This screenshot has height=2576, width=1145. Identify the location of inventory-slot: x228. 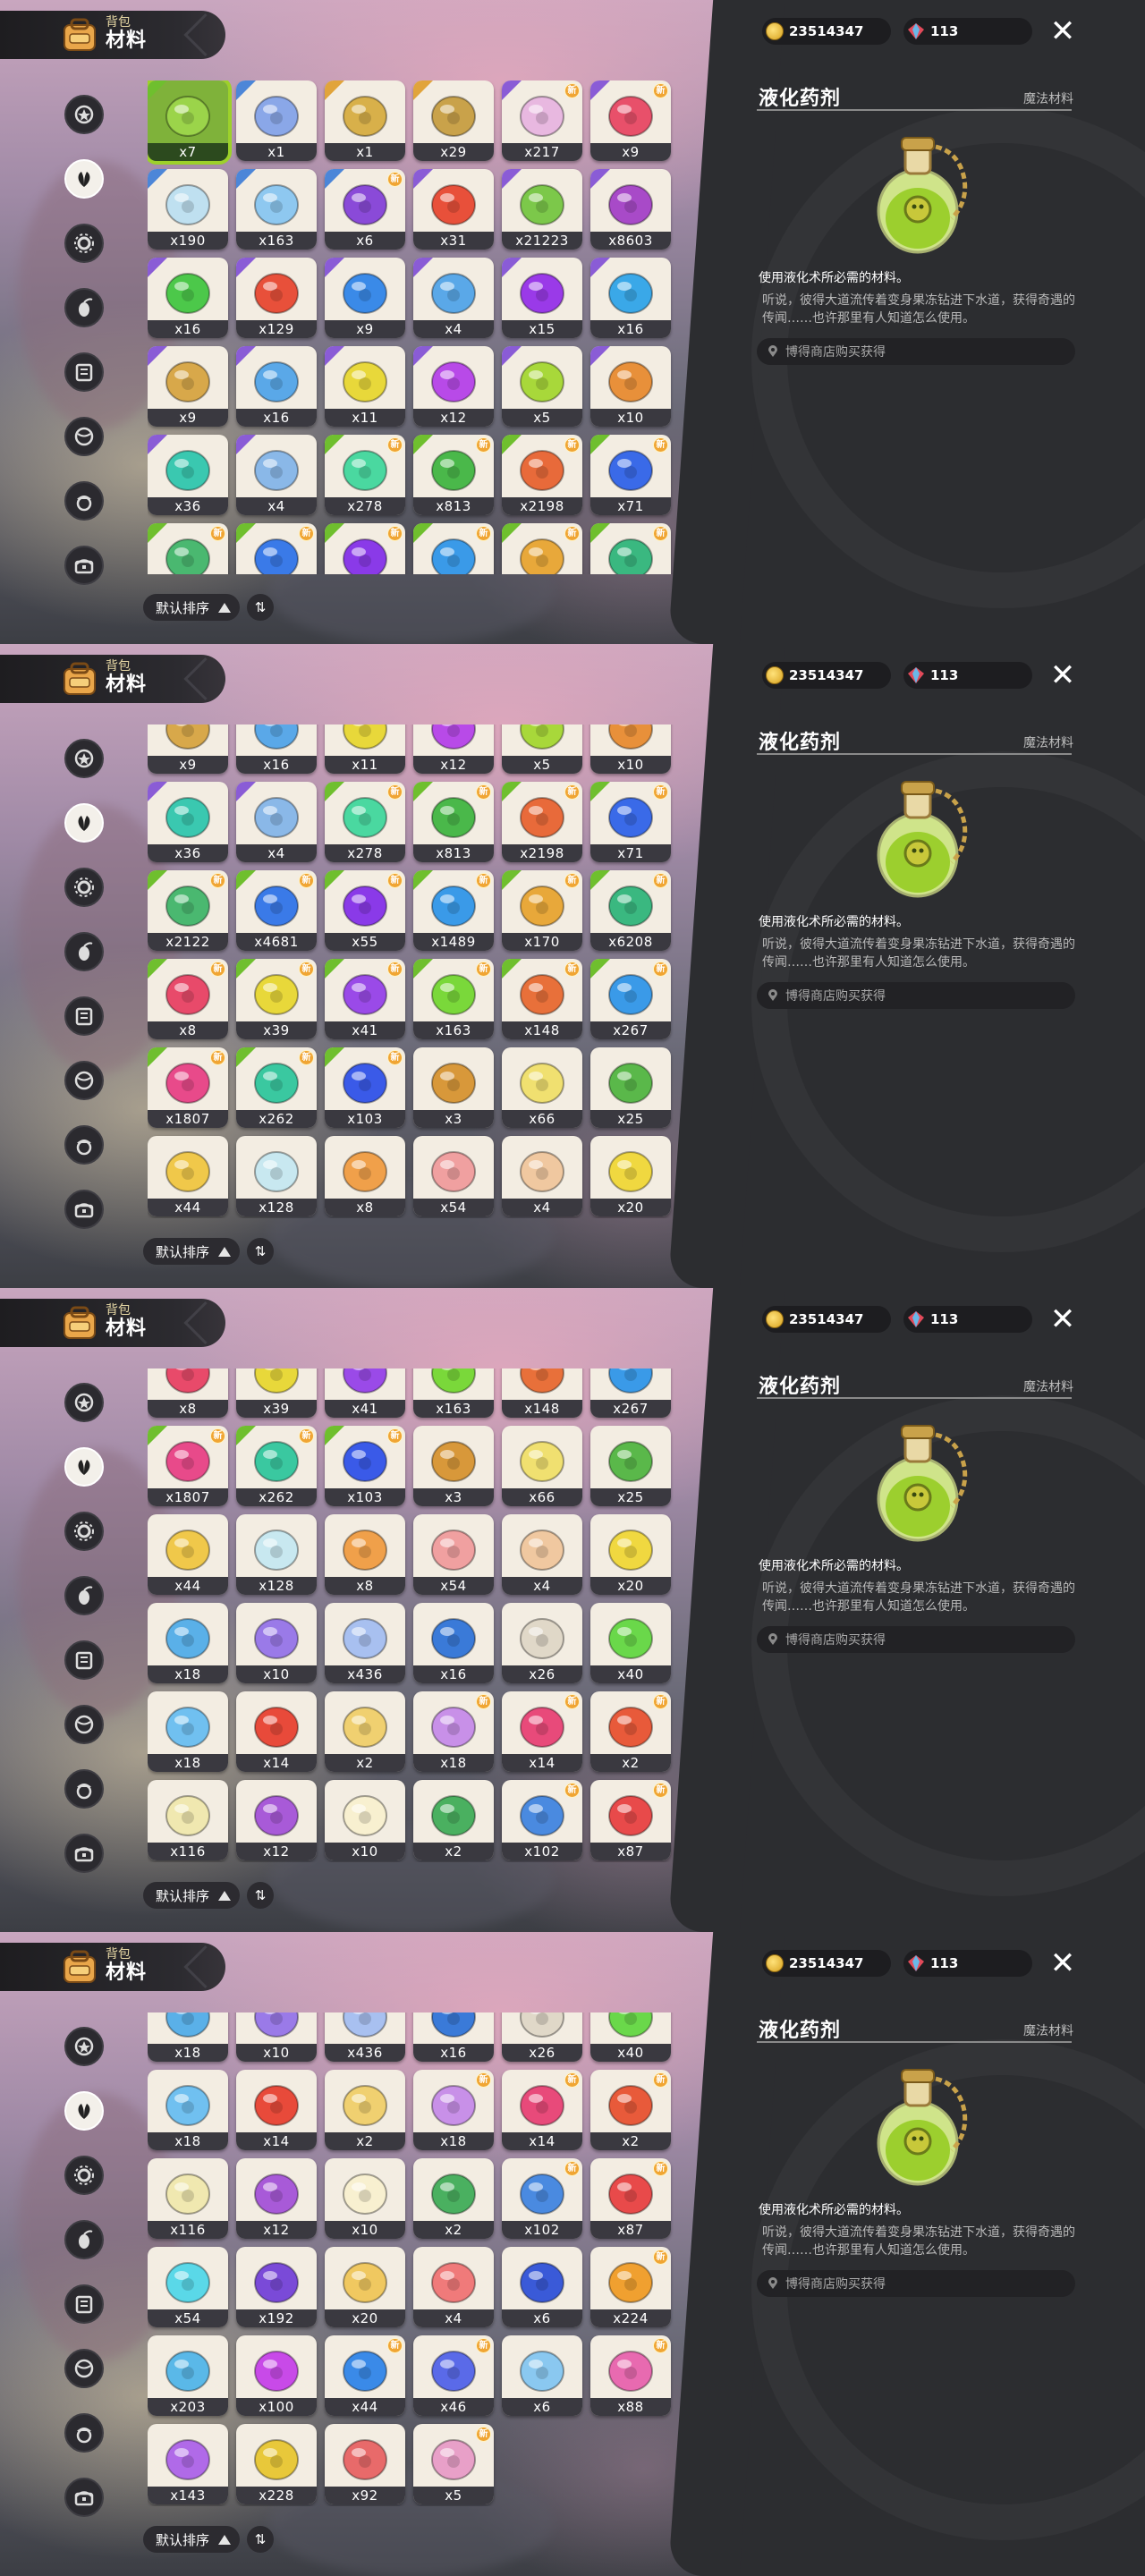
(276, 2464).